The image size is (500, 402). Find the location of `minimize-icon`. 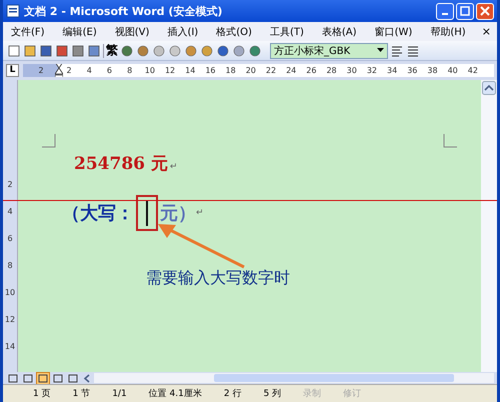

minimize-icon is located at coordinates (445, 14).